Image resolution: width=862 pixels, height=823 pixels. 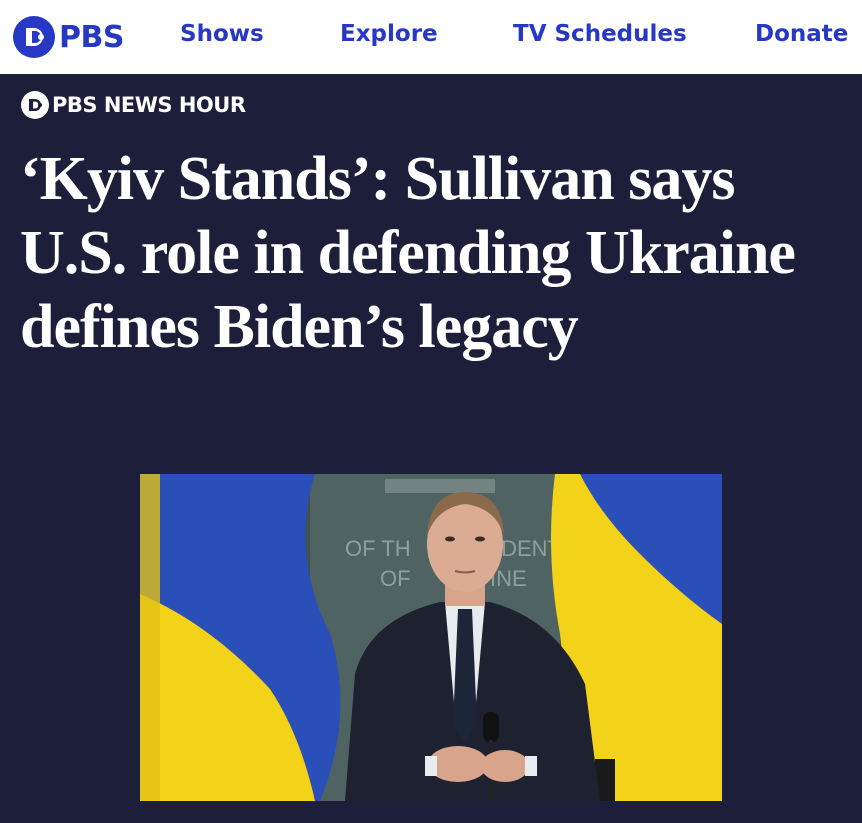 What do you see at coordinates (395, 578) in the screenshot?
I see `backdrop-text-2: OF` at bounding box center [395, 578].